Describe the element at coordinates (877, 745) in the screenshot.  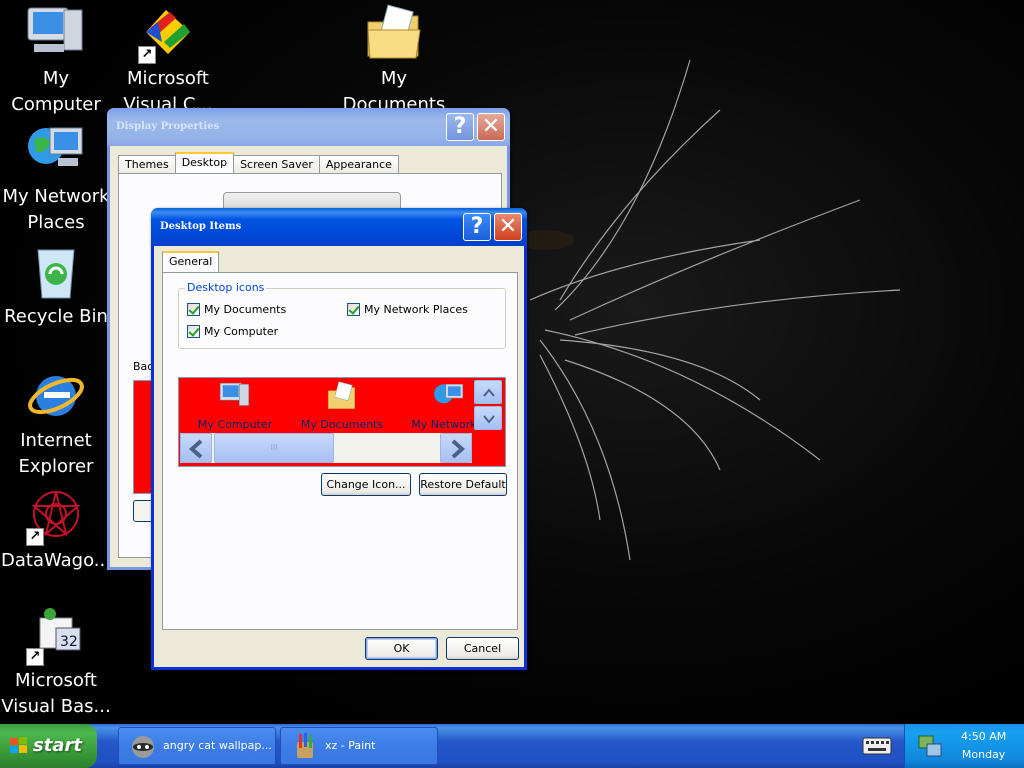
I see `keyboard-icon` at that location.